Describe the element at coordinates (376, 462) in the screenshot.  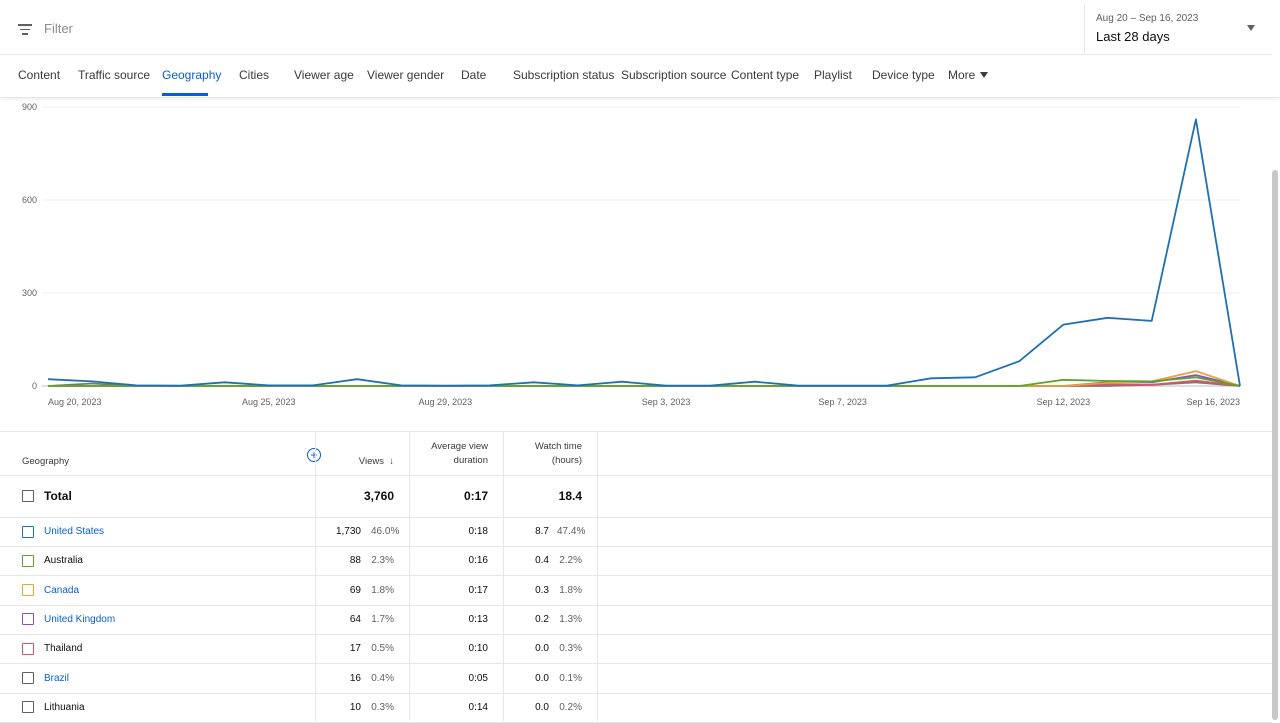
I see `views-header: Views ↓` at that location.